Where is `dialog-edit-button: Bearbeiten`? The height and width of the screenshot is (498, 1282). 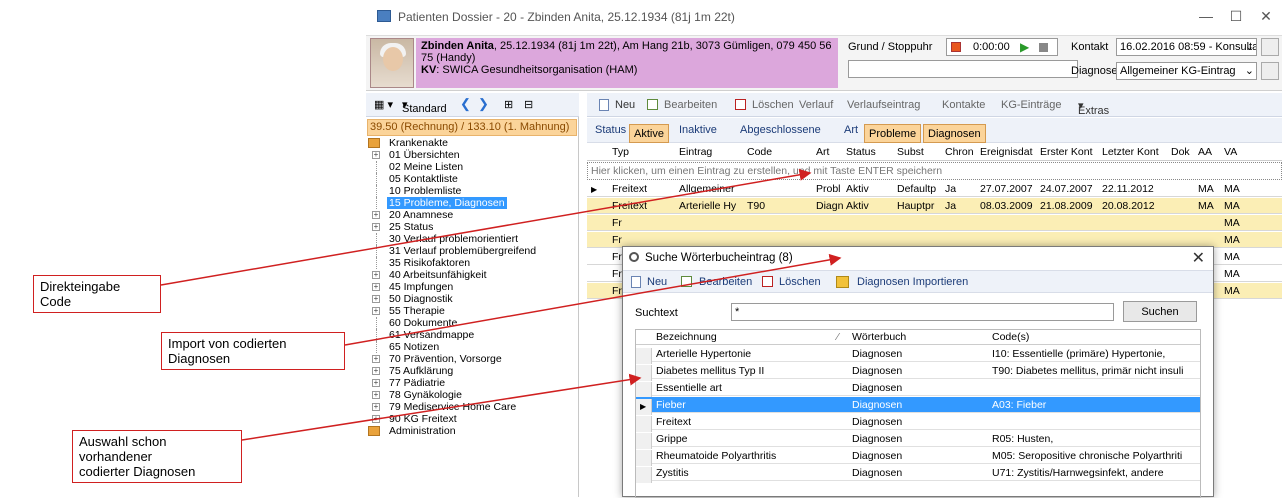
dialog-edit-button: Bearbeiten is located at coordinates (725, 282).